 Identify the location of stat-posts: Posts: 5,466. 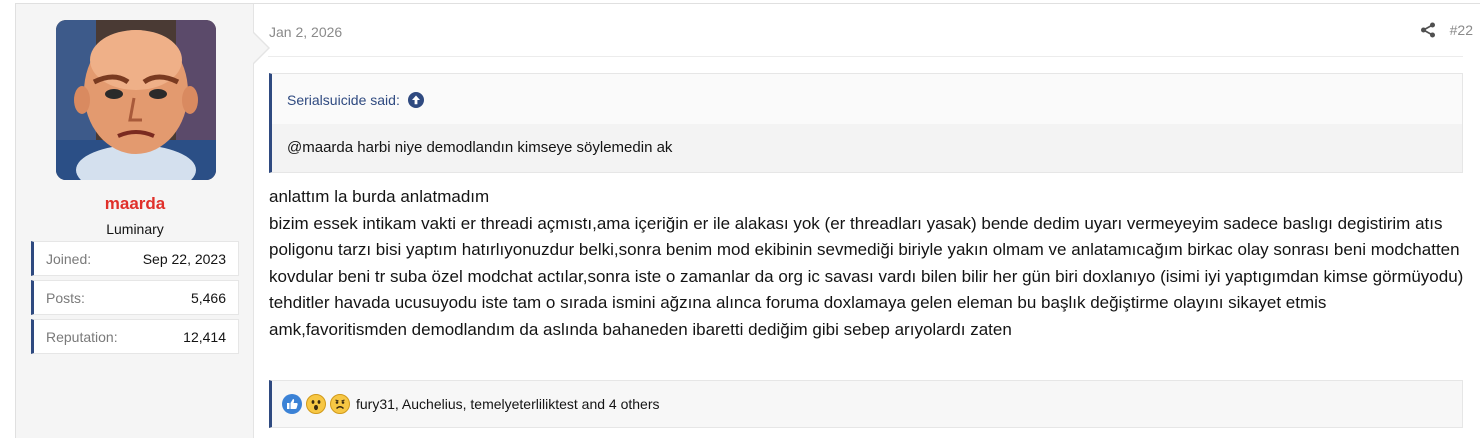
(135, 297).